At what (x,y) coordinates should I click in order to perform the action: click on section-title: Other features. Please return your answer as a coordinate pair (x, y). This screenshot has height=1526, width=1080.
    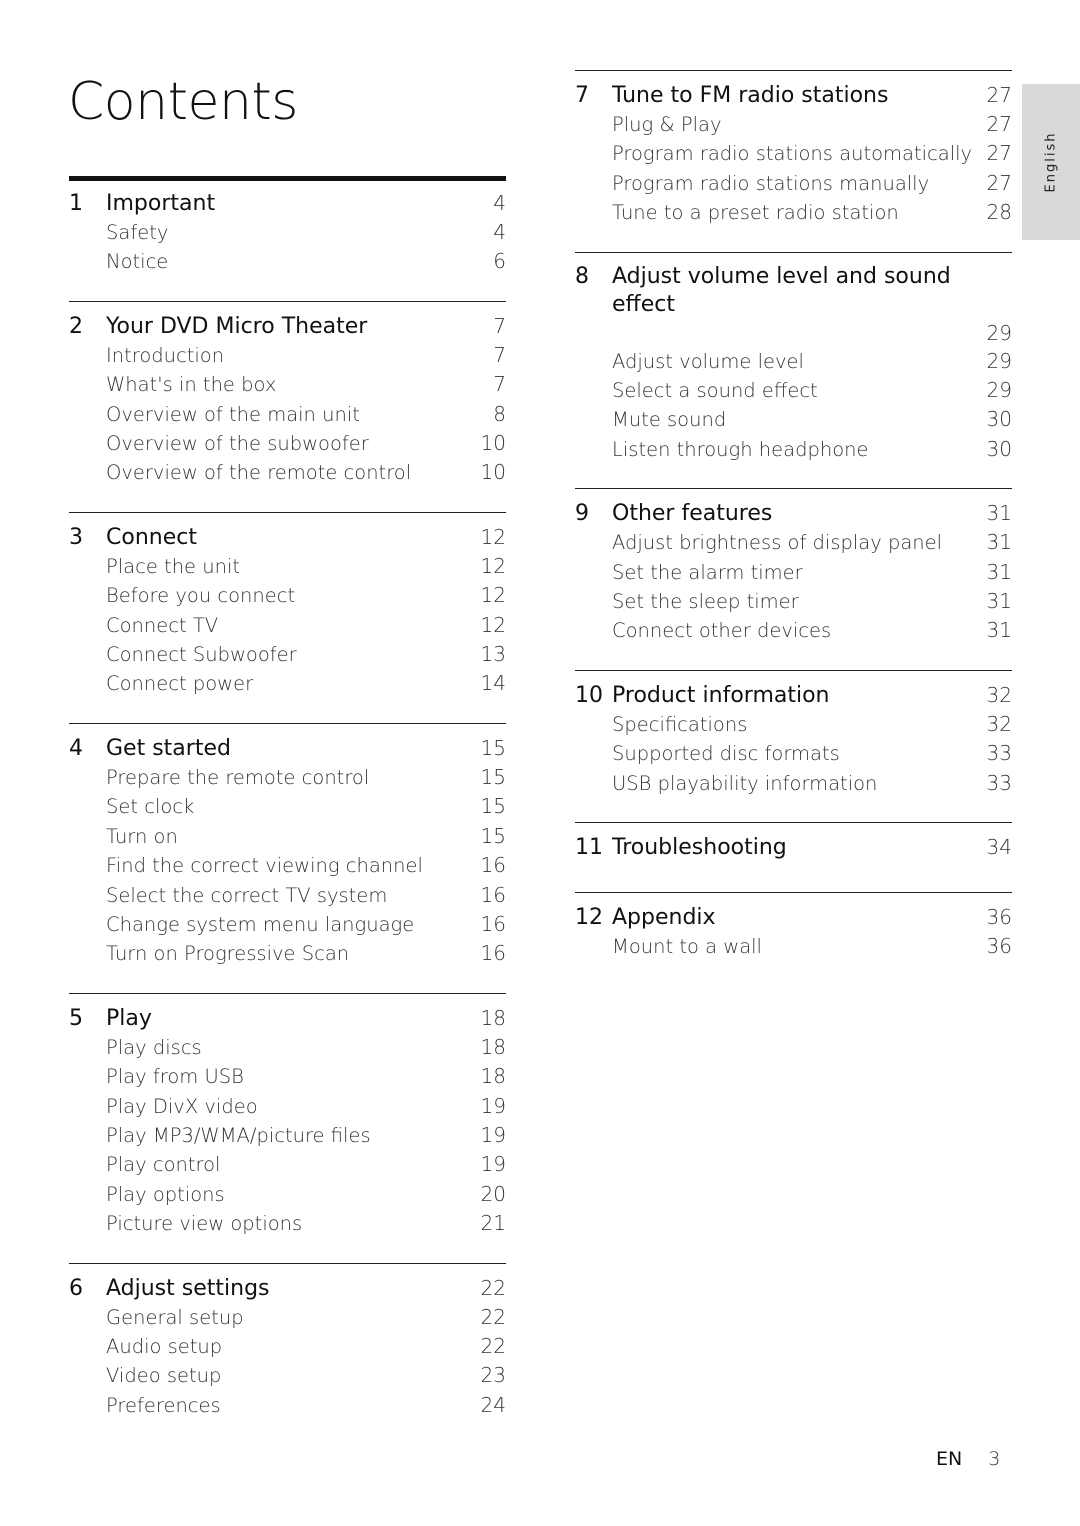
    Looking at the image, I should click on (797, 514).